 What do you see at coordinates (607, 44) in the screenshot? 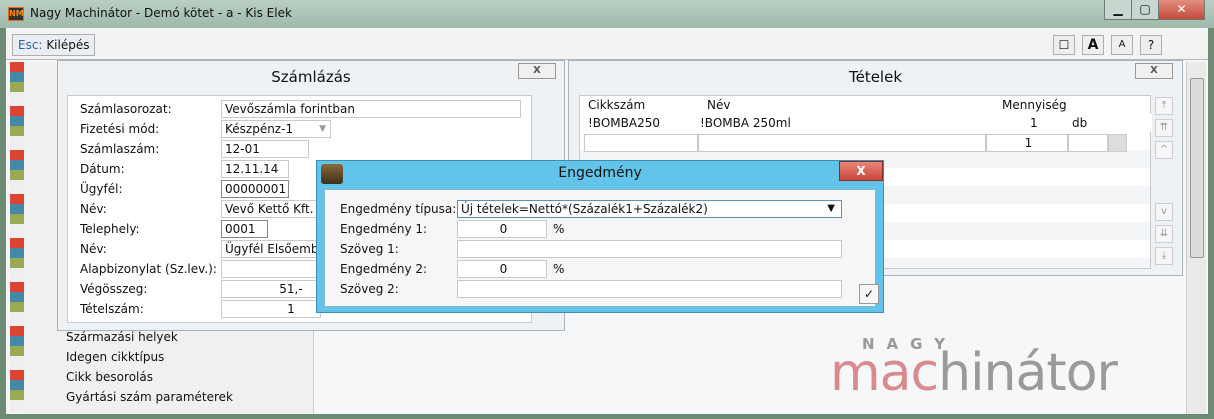
I see `toolbar: Esc: Kilépés ☐ A A ?` at bounding box center [607, 44].